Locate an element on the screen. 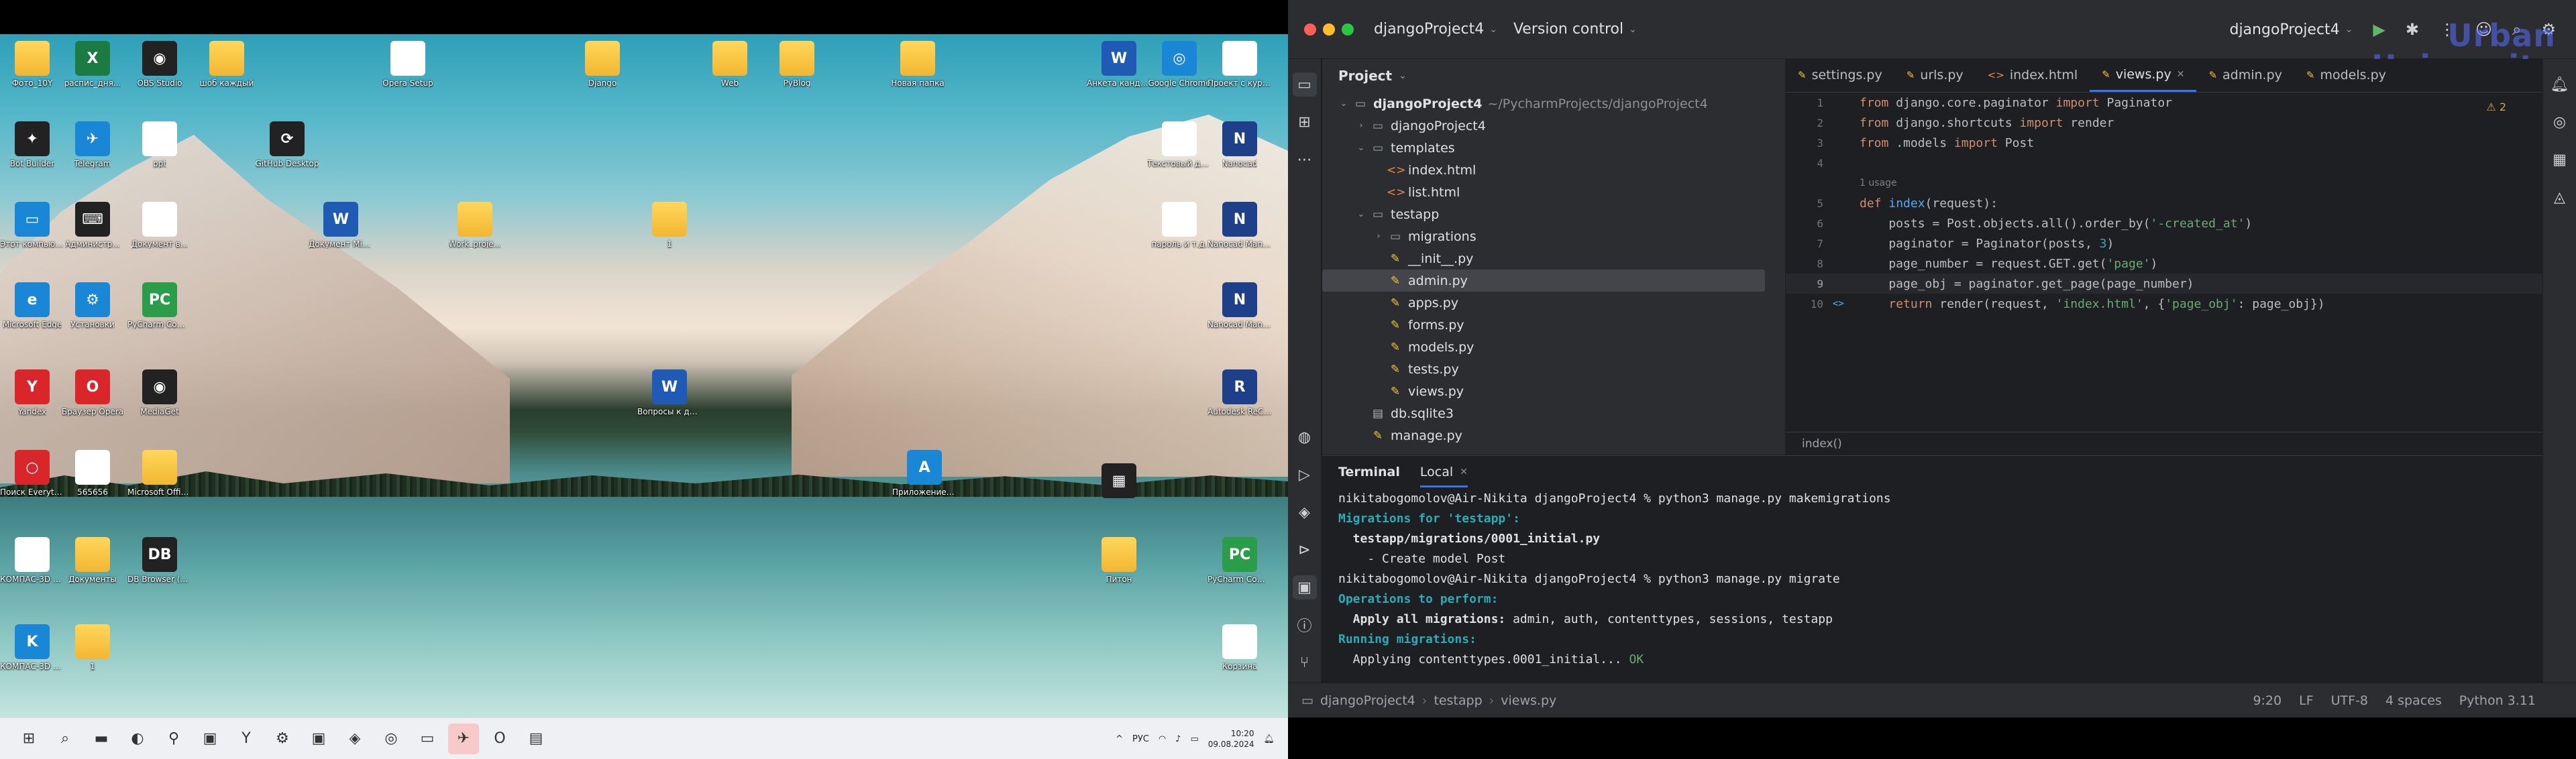  ai-tool-icon: ◬ is located at coordinates (2560, 197).